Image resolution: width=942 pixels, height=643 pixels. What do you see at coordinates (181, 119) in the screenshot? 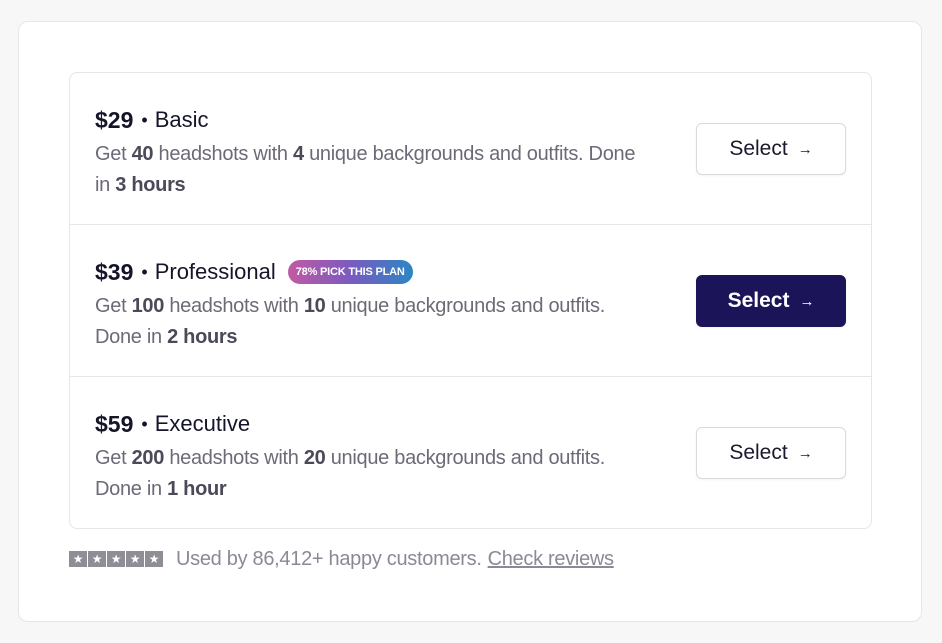
I see `plan-name: Basic` at bounding box center [181, 119].